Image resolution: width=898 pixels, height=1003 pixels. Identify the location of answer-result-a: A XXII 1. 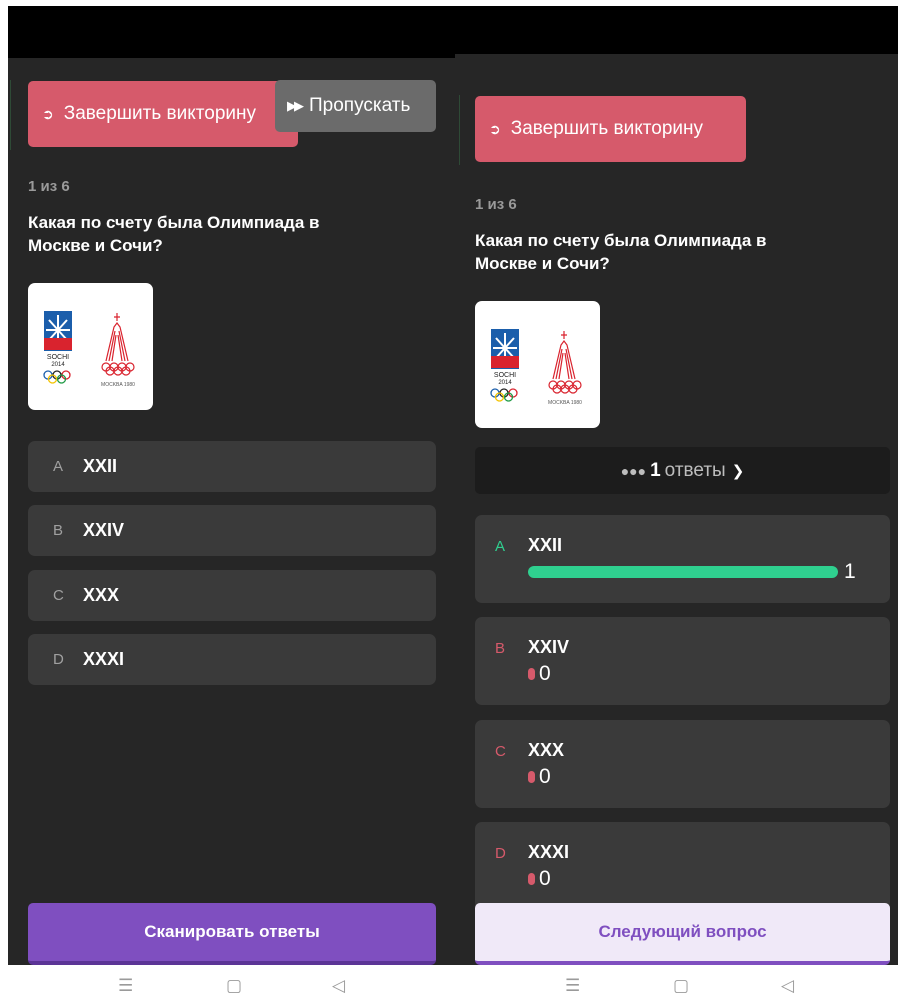
(682, 559).